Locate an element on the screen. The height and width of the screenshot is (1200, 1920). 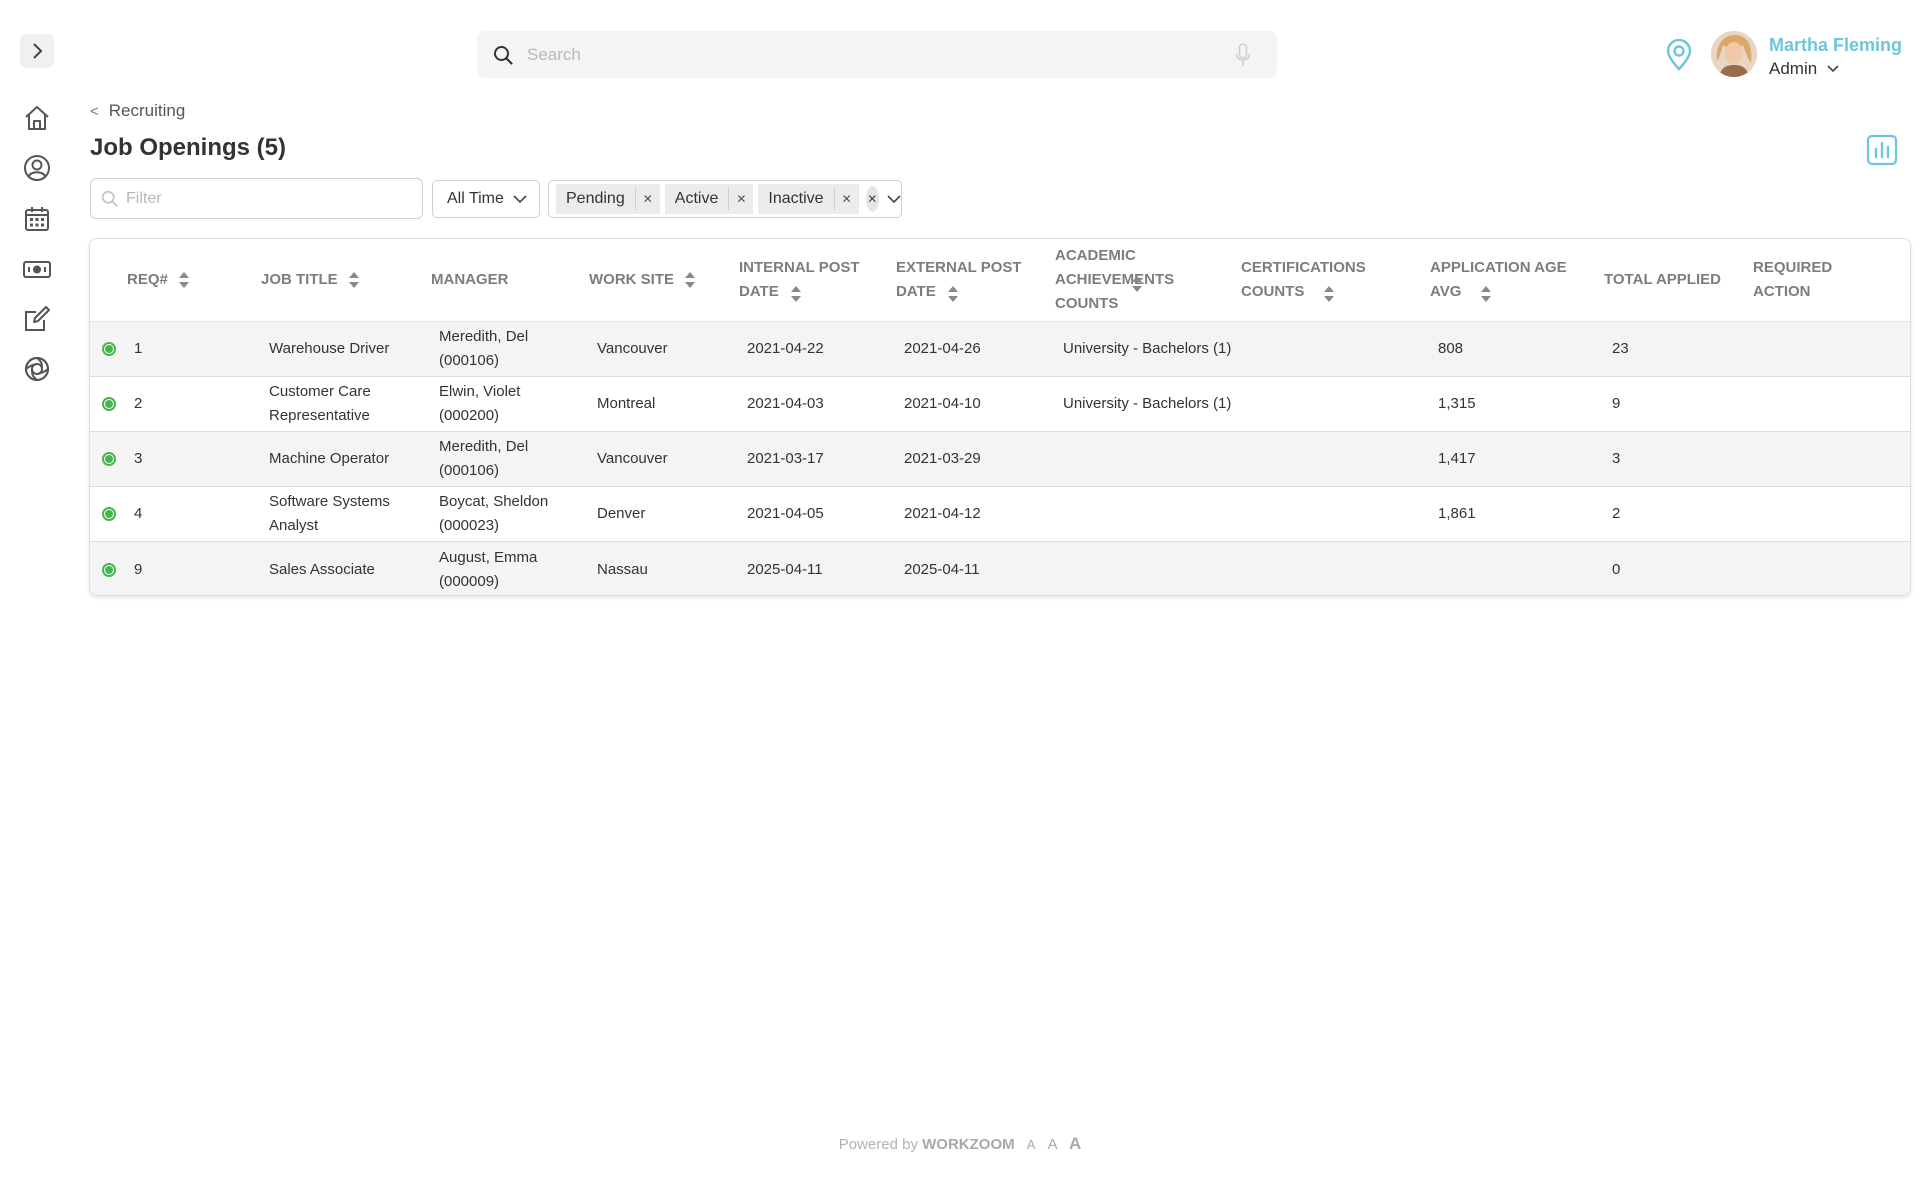
req-cell: 3 is located at coordinates (138, 458).